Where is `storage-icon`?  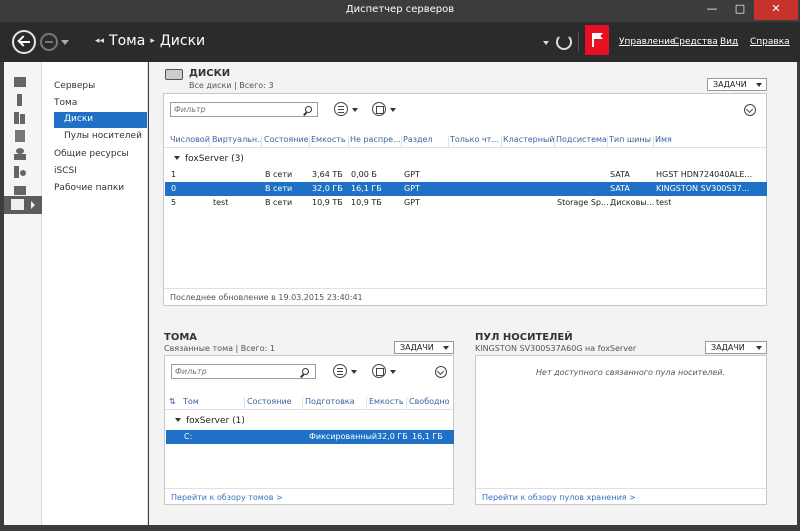
storage-icon is located at coordinates (20, 190).